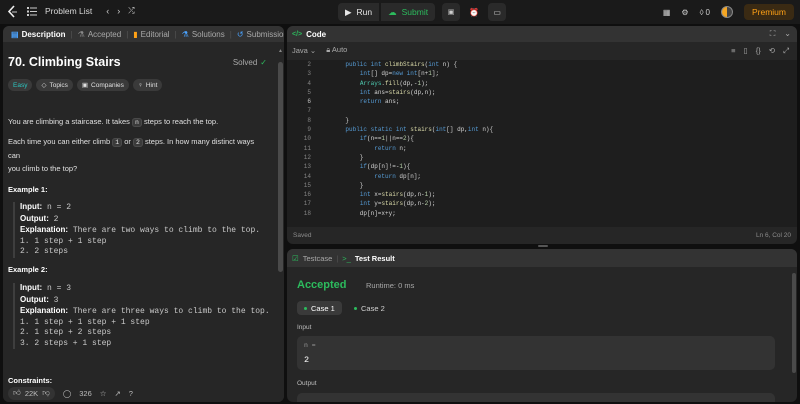 The image size is (800, 404). I want to click on result-scrollbar, so click(794, 334).